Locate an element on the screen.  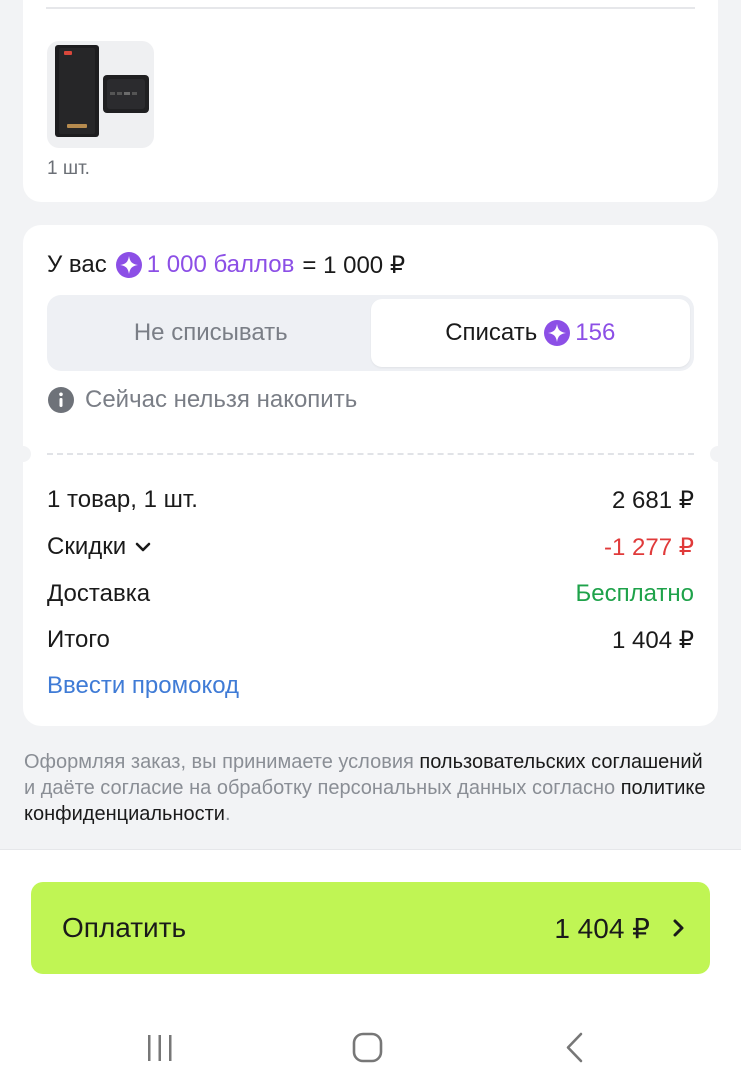
spend-label: Списать is located at coordinates (491, 332).